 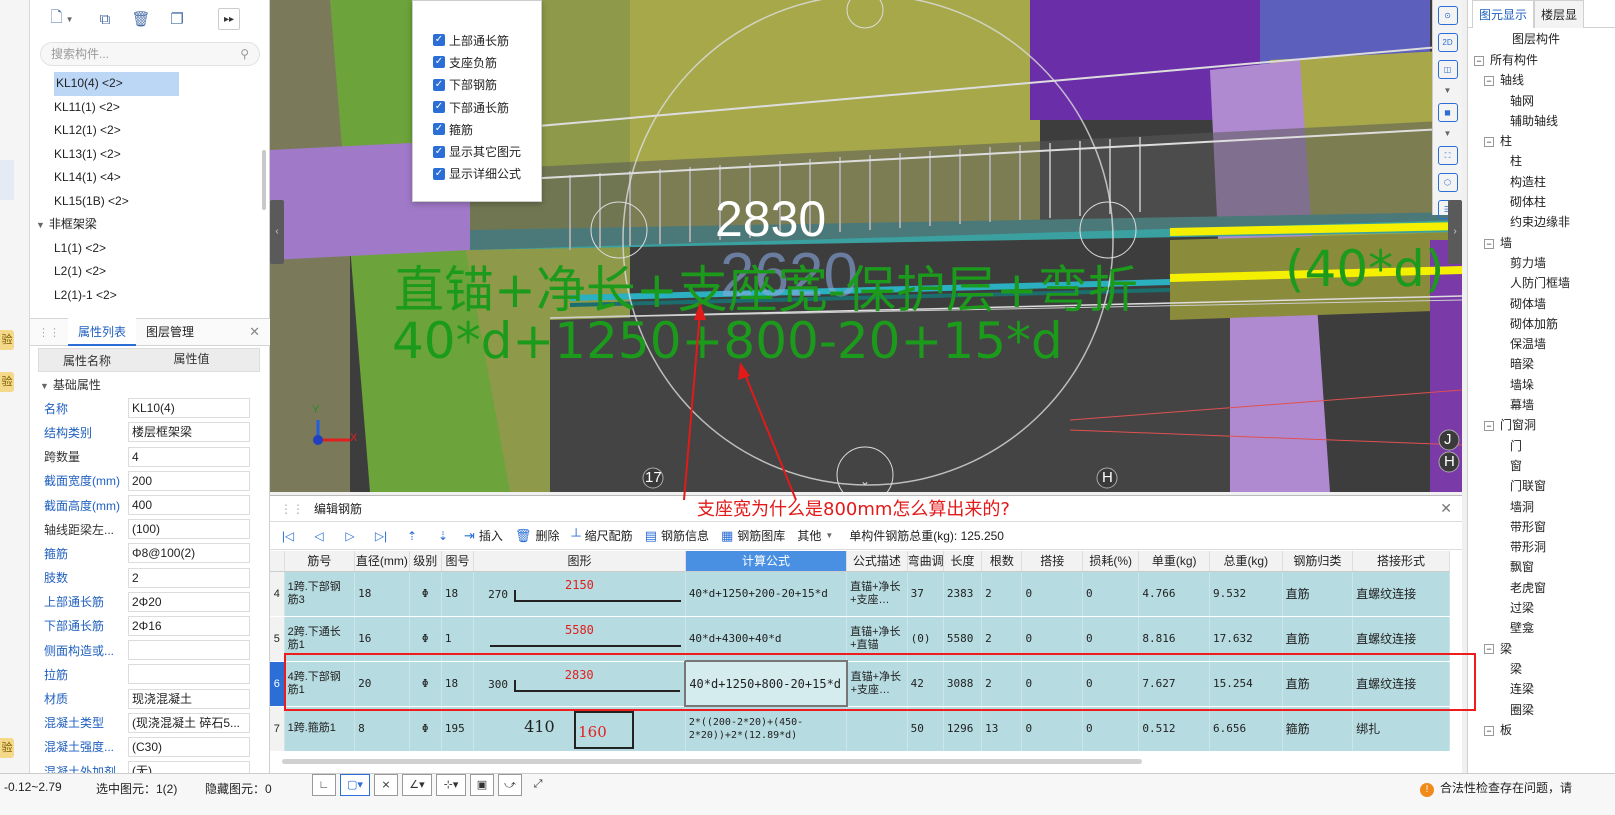 What do you see at coordinates (1541, 425) in the screenshot?
I see `layer-tree-item: − 门窗洞` at bounding box center [1541, 425].